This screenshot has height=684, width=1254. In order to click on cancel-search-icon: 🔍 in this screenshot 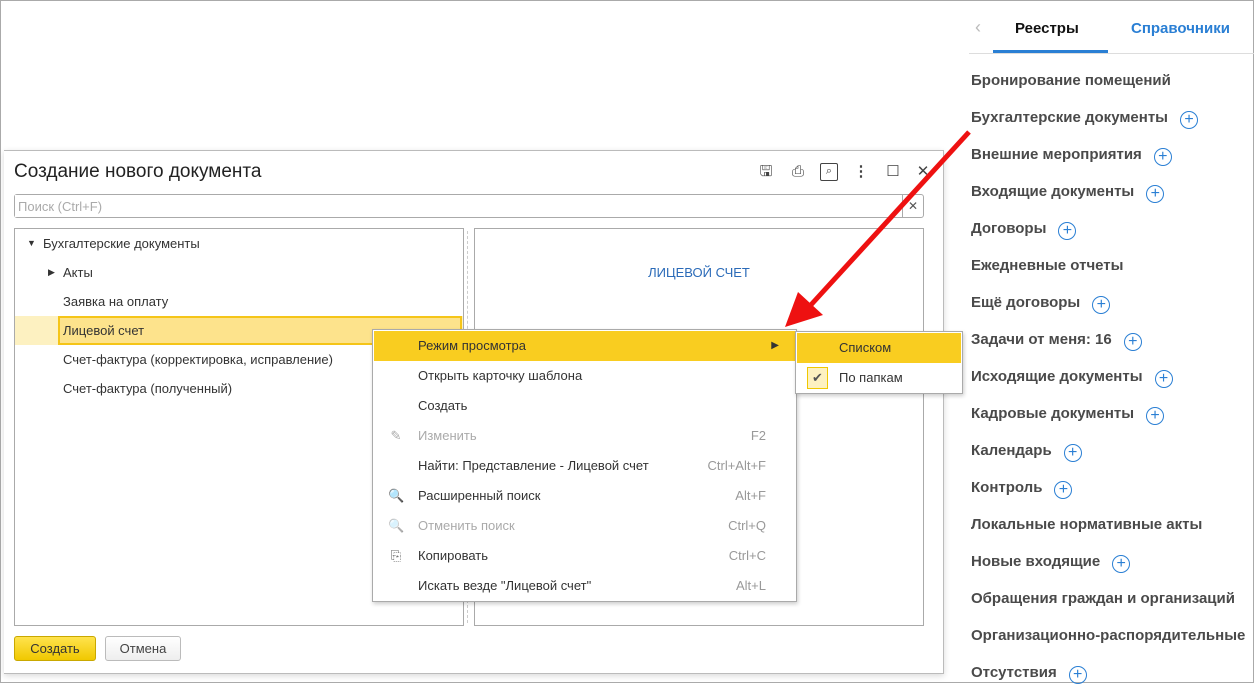, I will do `click(396, 525)`.